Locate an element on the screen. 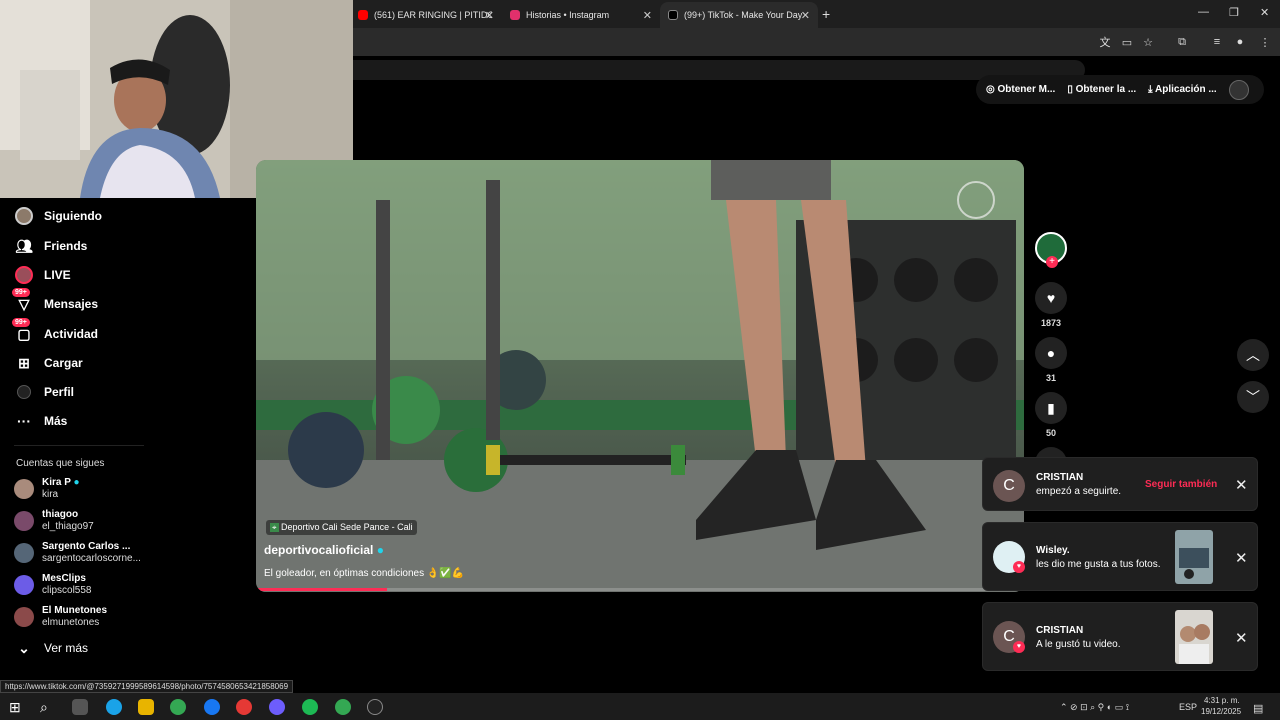 Image resolution: width=1280 pixels, height=720 pixels. account-name: Kira P is located at coordinates (56, 482).